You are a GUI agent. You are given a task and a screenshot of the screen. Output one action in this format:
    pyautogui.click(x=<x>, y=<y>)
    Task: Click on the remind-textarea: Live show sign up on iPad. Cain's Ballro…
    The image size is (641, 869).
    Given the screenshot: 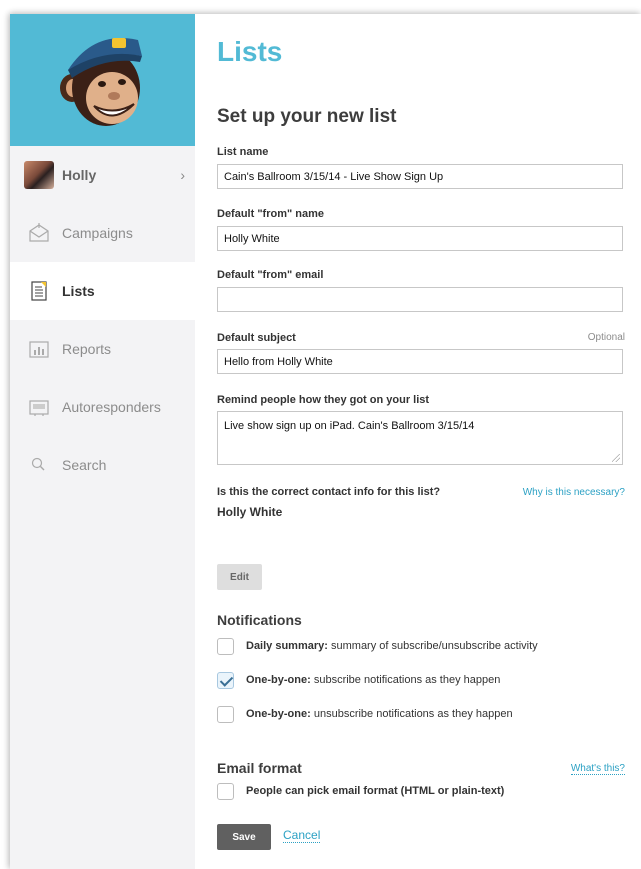 What is the action you would take?
    pyautogui.click(x=420, y=438)
    